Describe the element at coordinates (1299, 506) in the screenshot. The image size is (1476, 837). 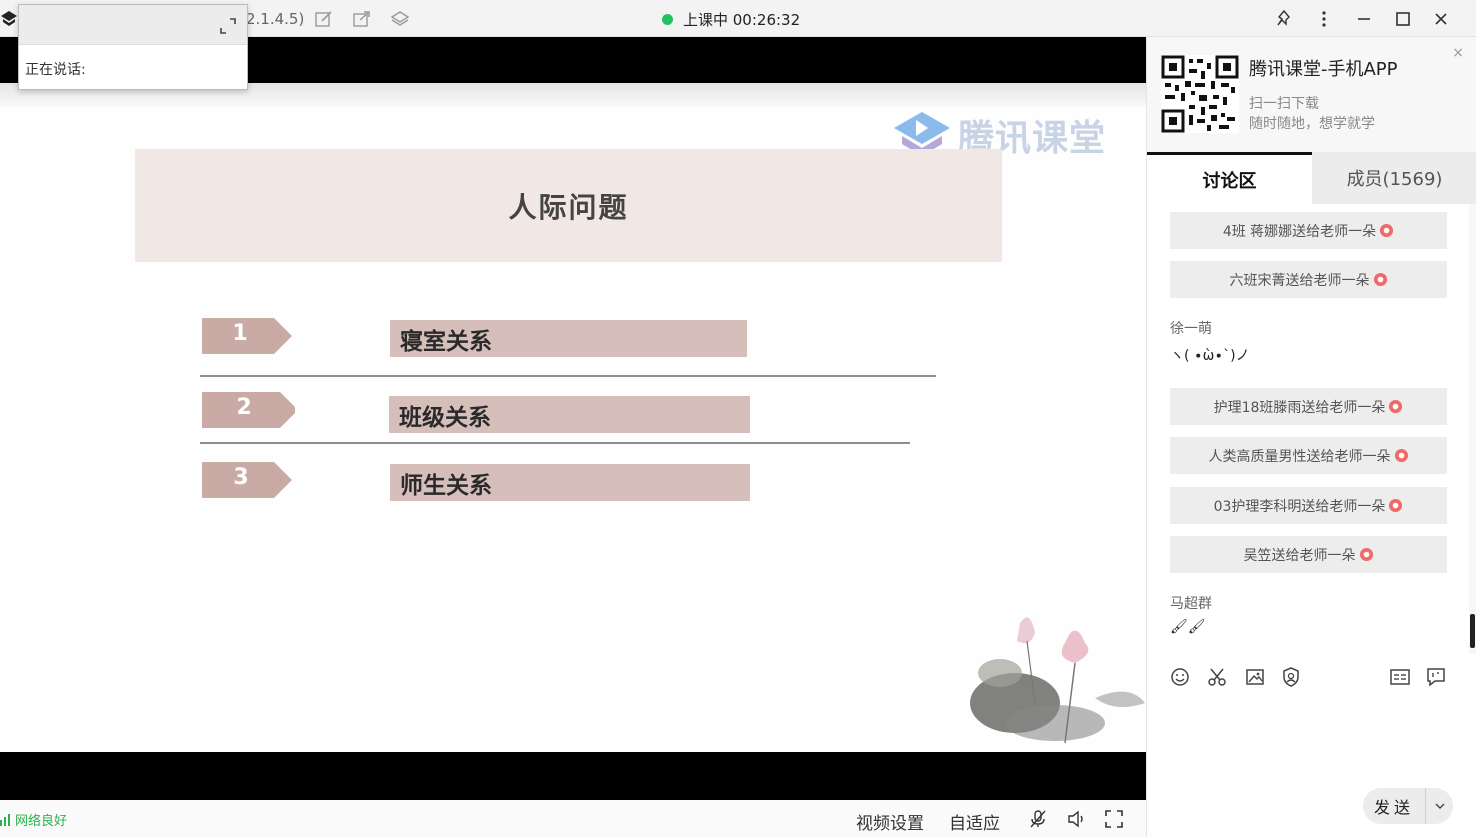
I see `gift-message-text: 03护理李科明送给老师一朵` at that location.